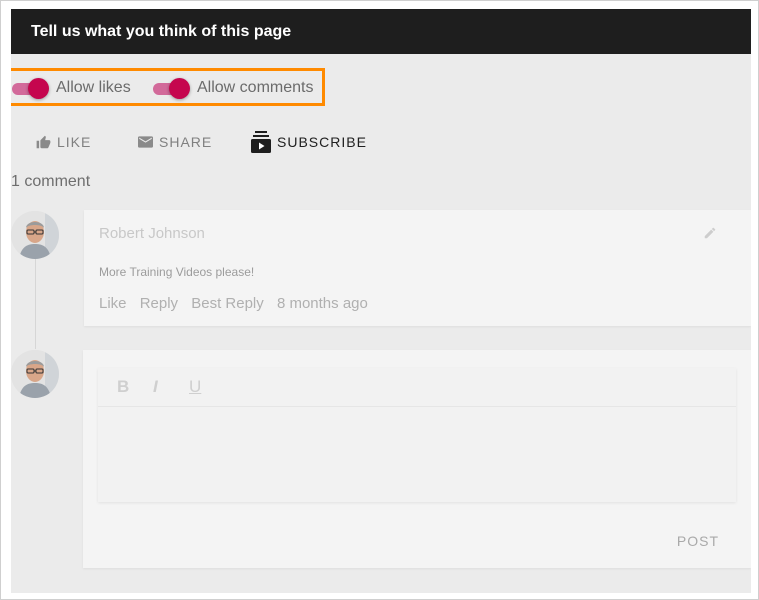 The height and width of the screenshot is (600, 759). What do you see at coordinates (35, 304) in the screenshot?
I see `thread-connector` at bounding box center [35, 304].